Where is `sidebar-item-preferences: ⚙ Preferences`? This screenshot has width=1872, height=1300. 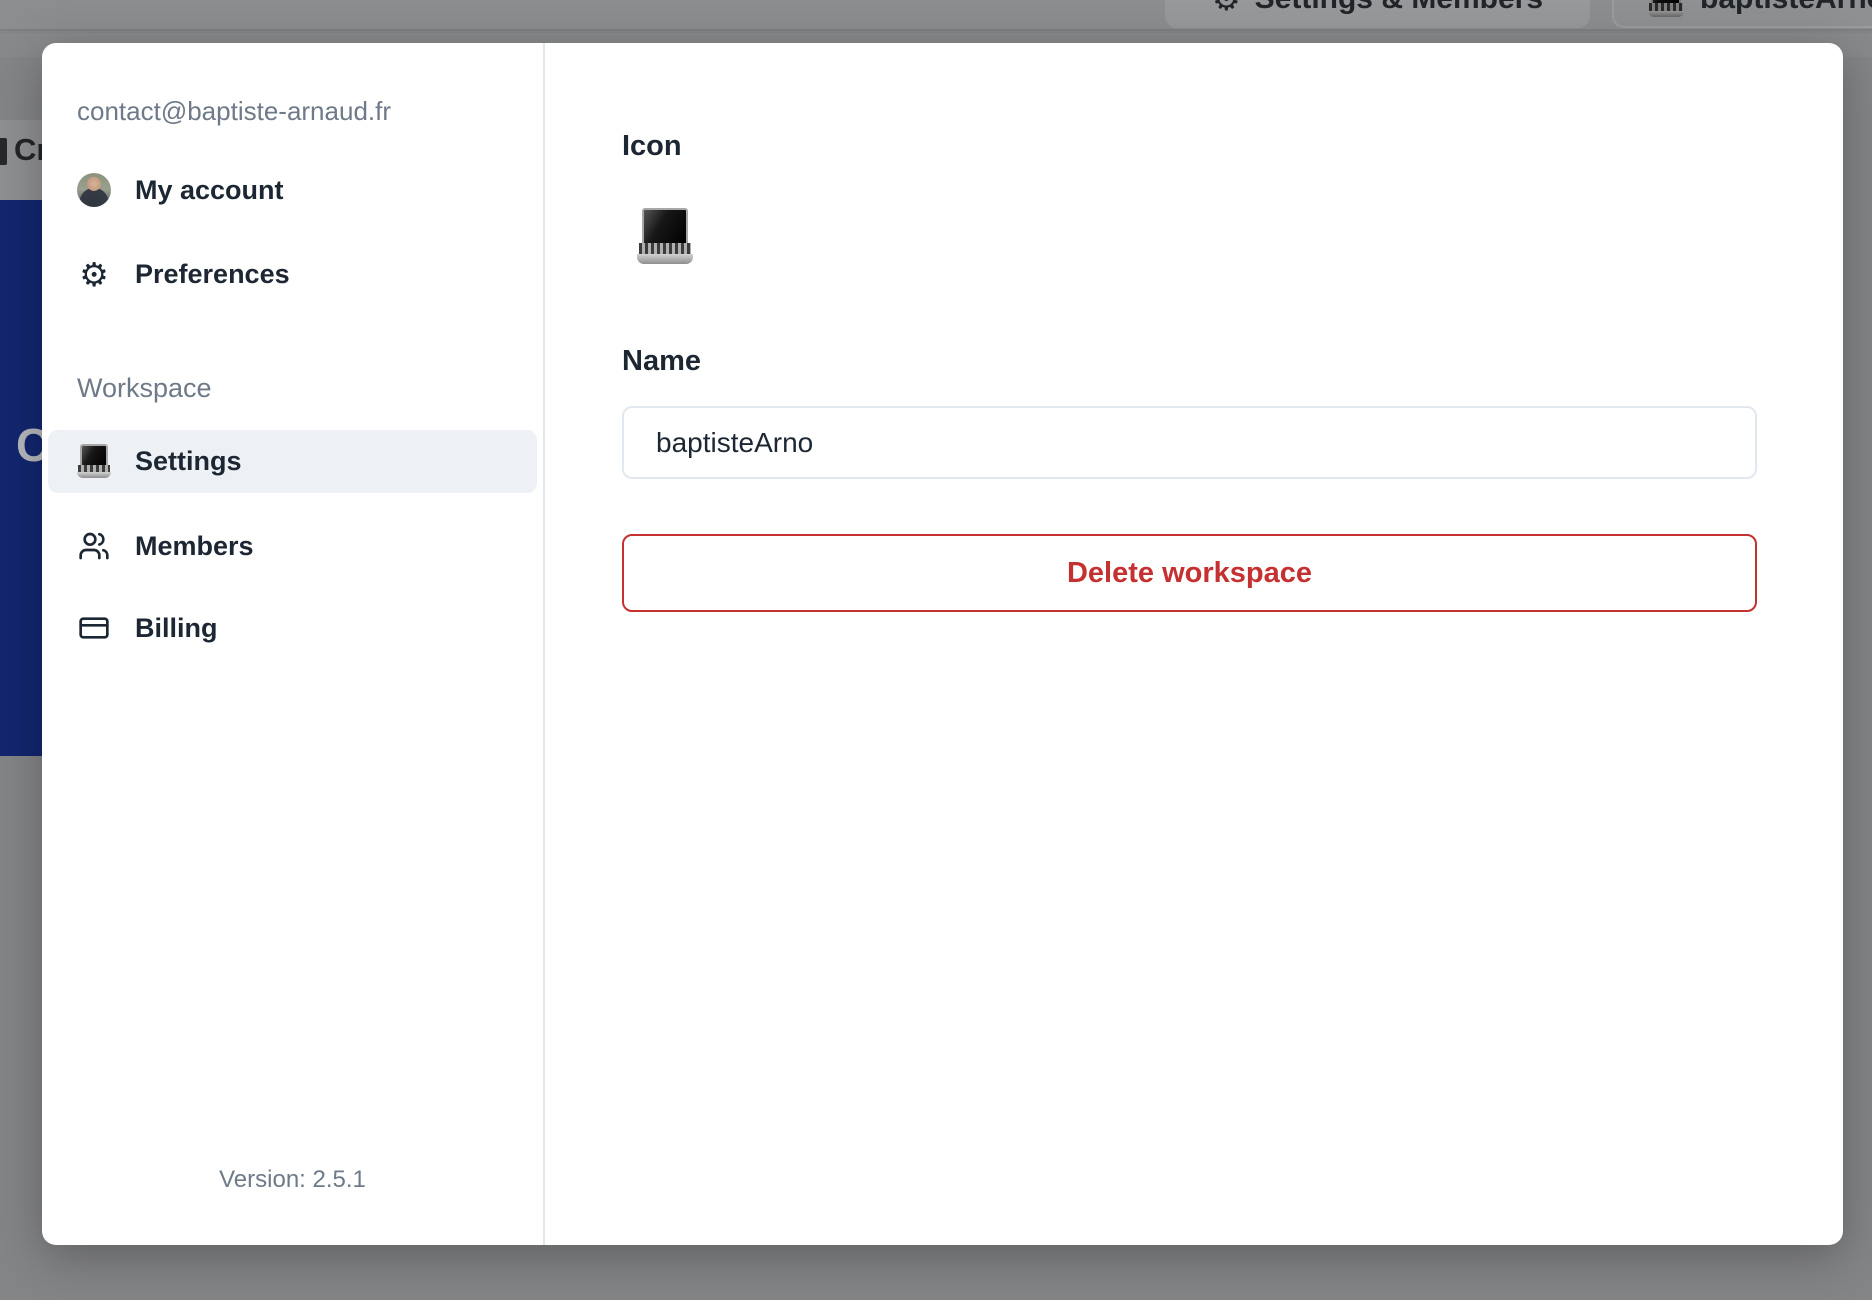 sidebar-item-preferences: ⚙ Preferences is located at coordinates (183, 274).